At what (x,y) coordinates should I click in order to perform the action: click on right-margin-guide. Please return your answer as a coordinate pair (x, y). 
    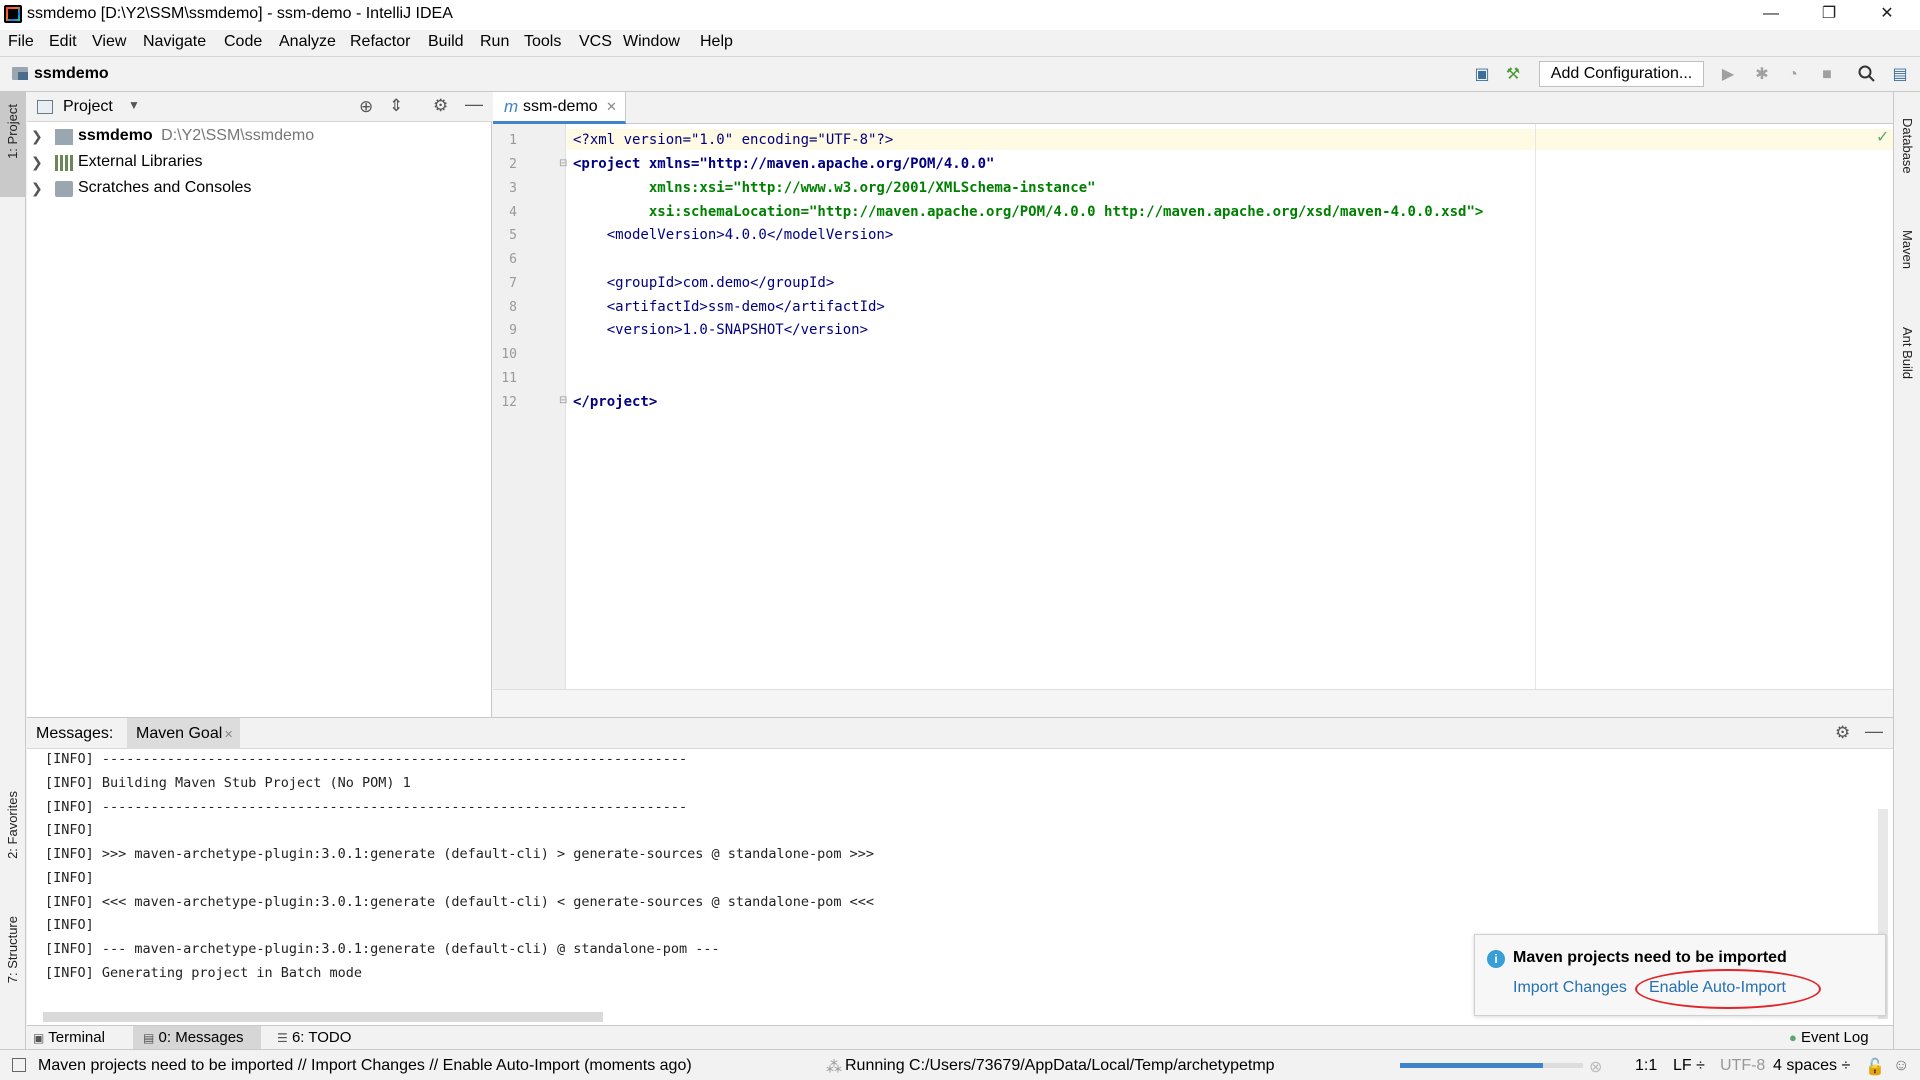
    Looking at the image, I should click on (1535, 406).